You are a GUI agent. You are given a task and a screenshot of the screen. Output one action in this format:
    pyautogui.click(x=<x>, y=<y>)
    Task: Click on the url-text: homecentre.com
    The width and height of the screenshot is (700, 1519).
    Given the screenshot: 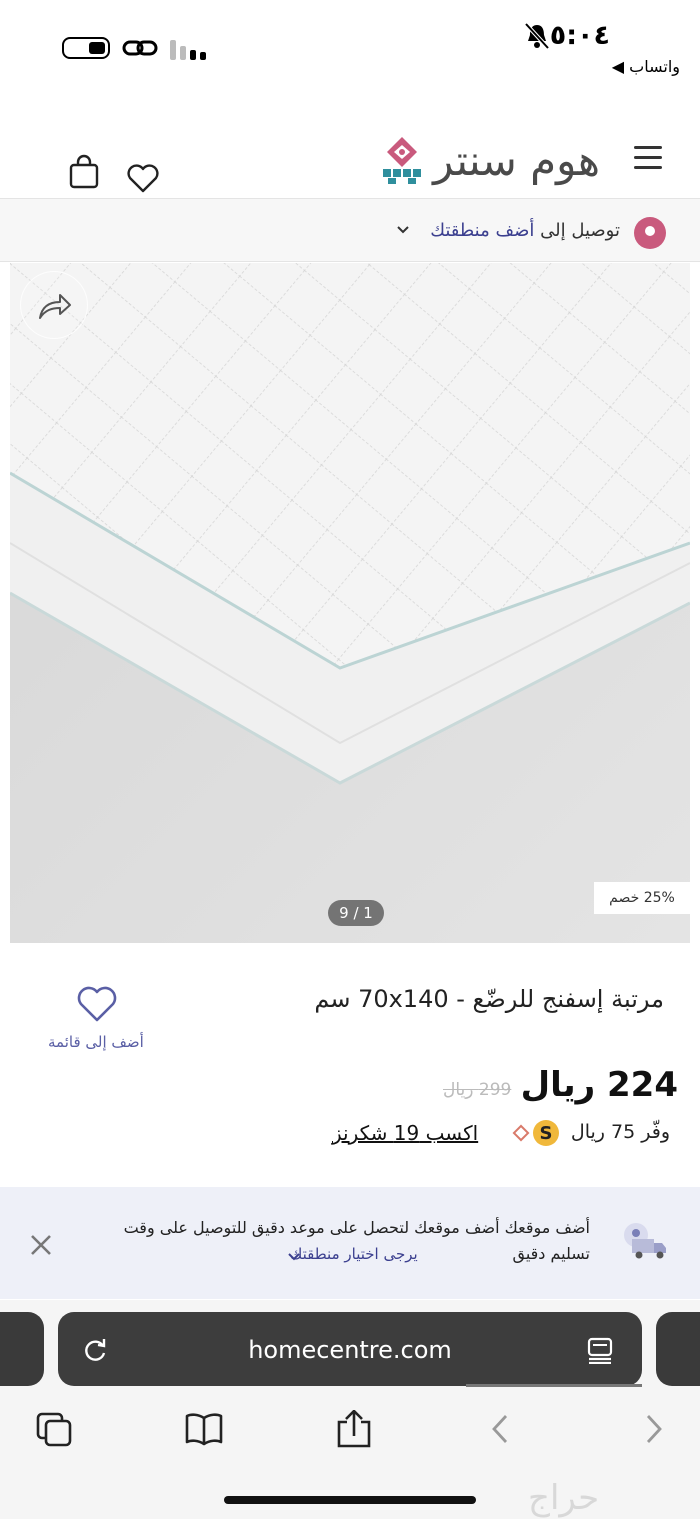 What is the action you would take?
    pyautogui.click(x=350, y=1350)
    